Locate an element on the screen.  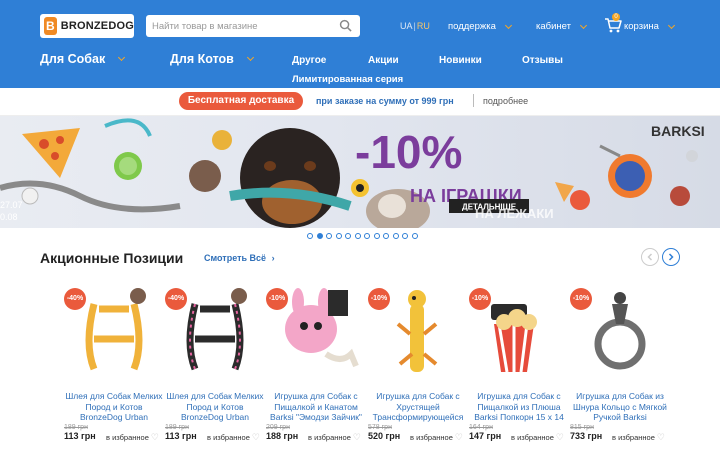
banner-date-1: 27.07 is located at coordinates (11, 205).